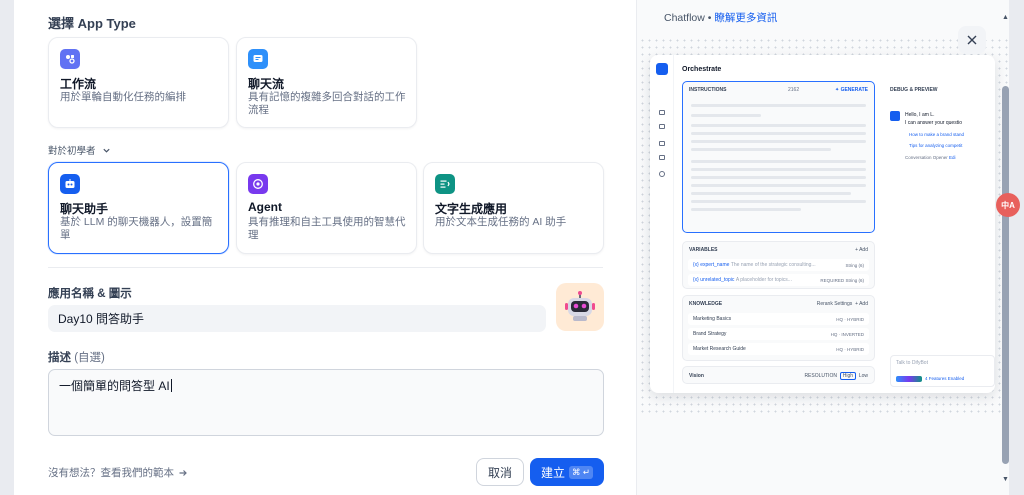 The image size is (1024, 495). I want to click on preview-caption: Chatflow • 瞭解更多資訊, so click(720, 17).